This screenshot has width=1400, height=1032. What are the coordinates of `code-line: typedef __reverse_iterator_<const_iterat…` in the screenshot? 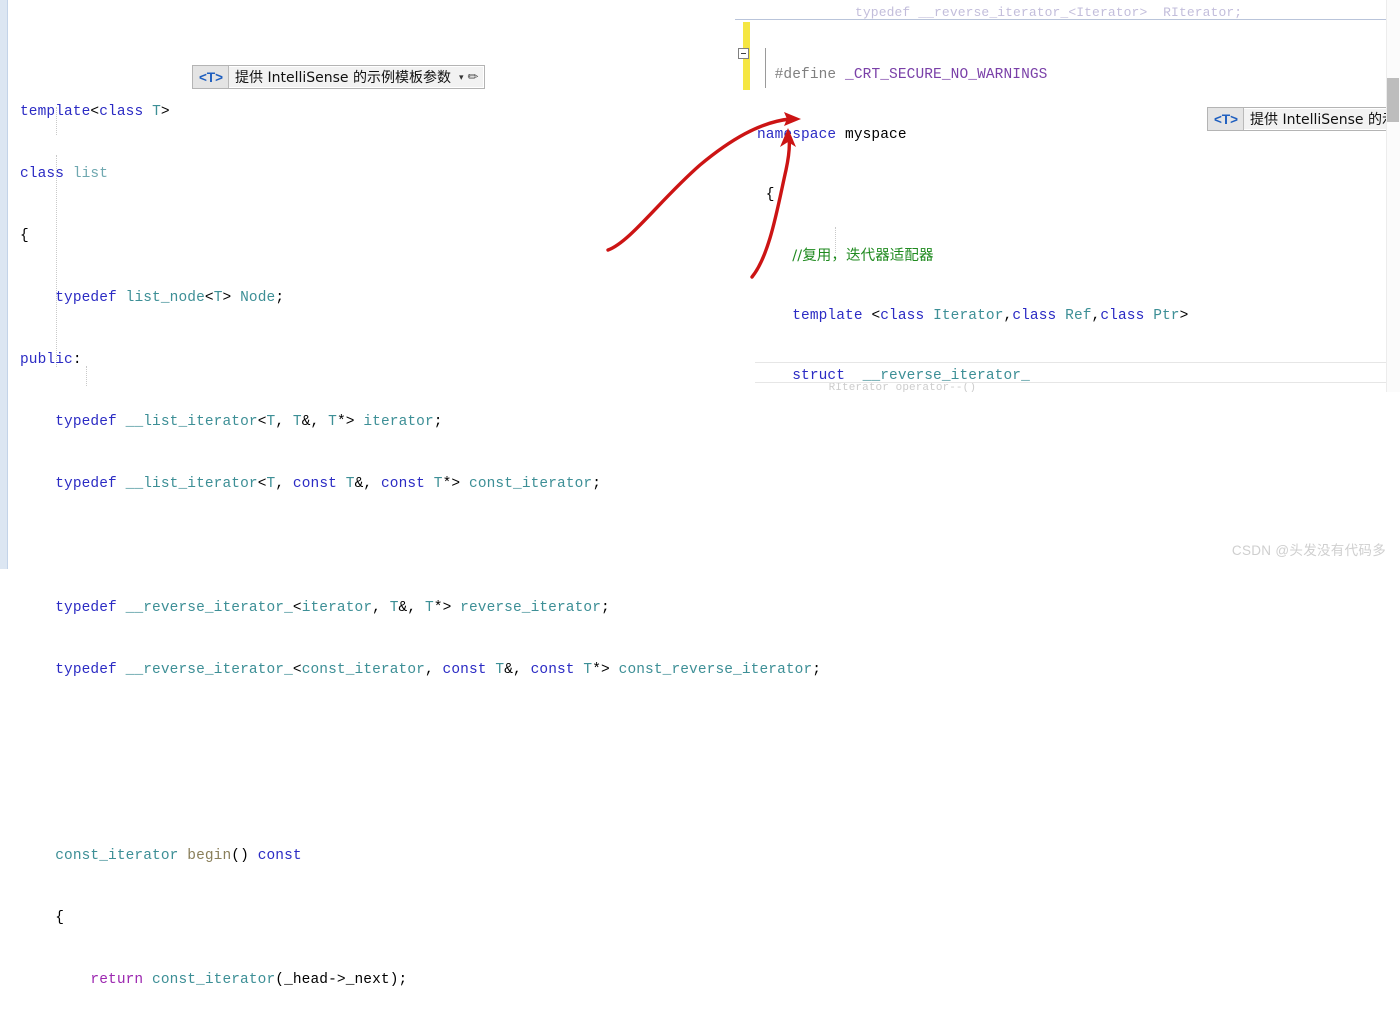 It's located at (438, 670).